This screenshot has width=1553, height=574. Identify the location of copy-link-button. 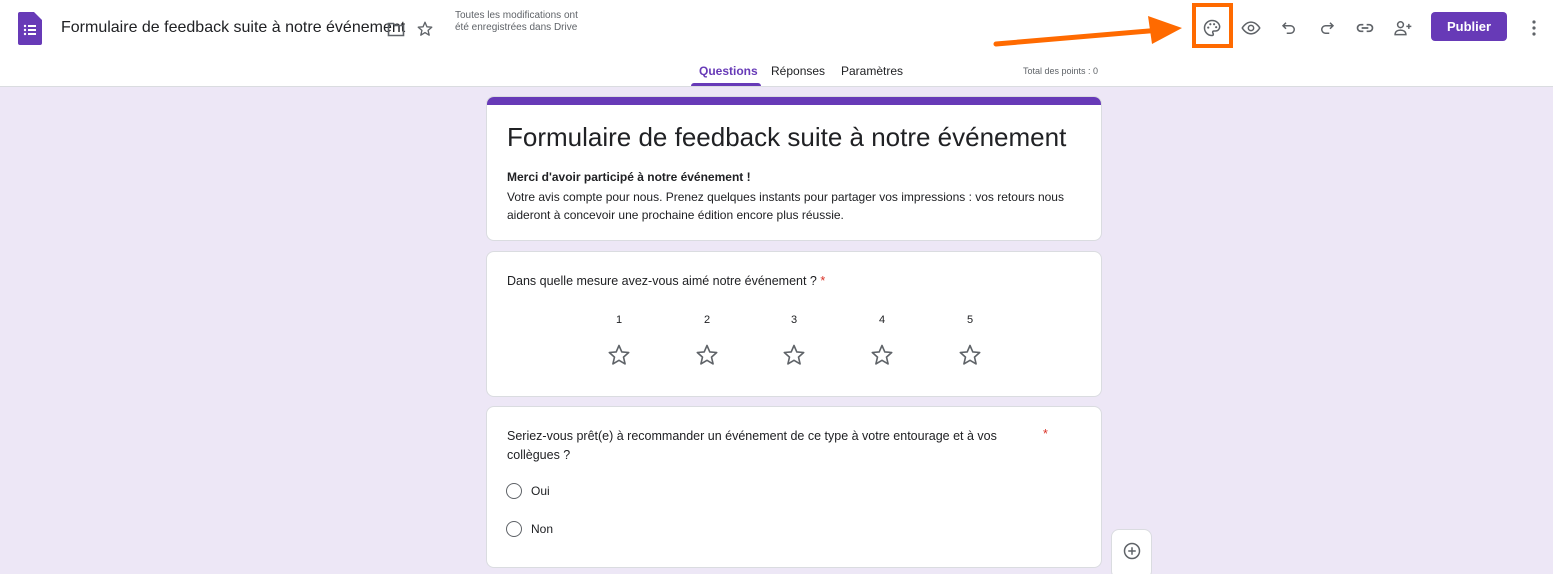
(1365, 28).